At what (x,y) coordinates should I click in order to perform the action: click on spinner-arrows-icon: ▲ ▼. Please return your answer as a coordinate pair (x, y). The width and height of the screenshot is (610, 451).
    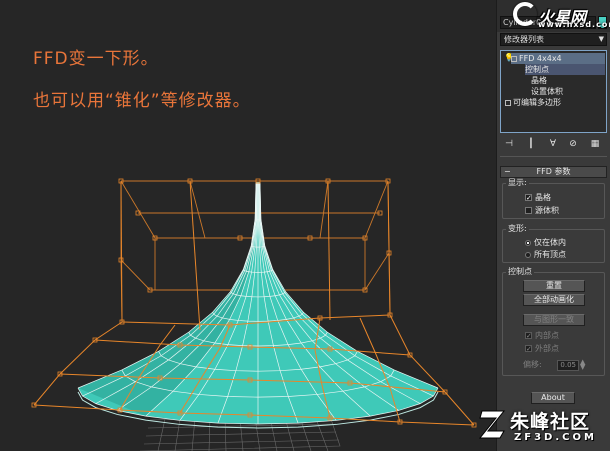
    Looking at the image, I should click on (582, 365).